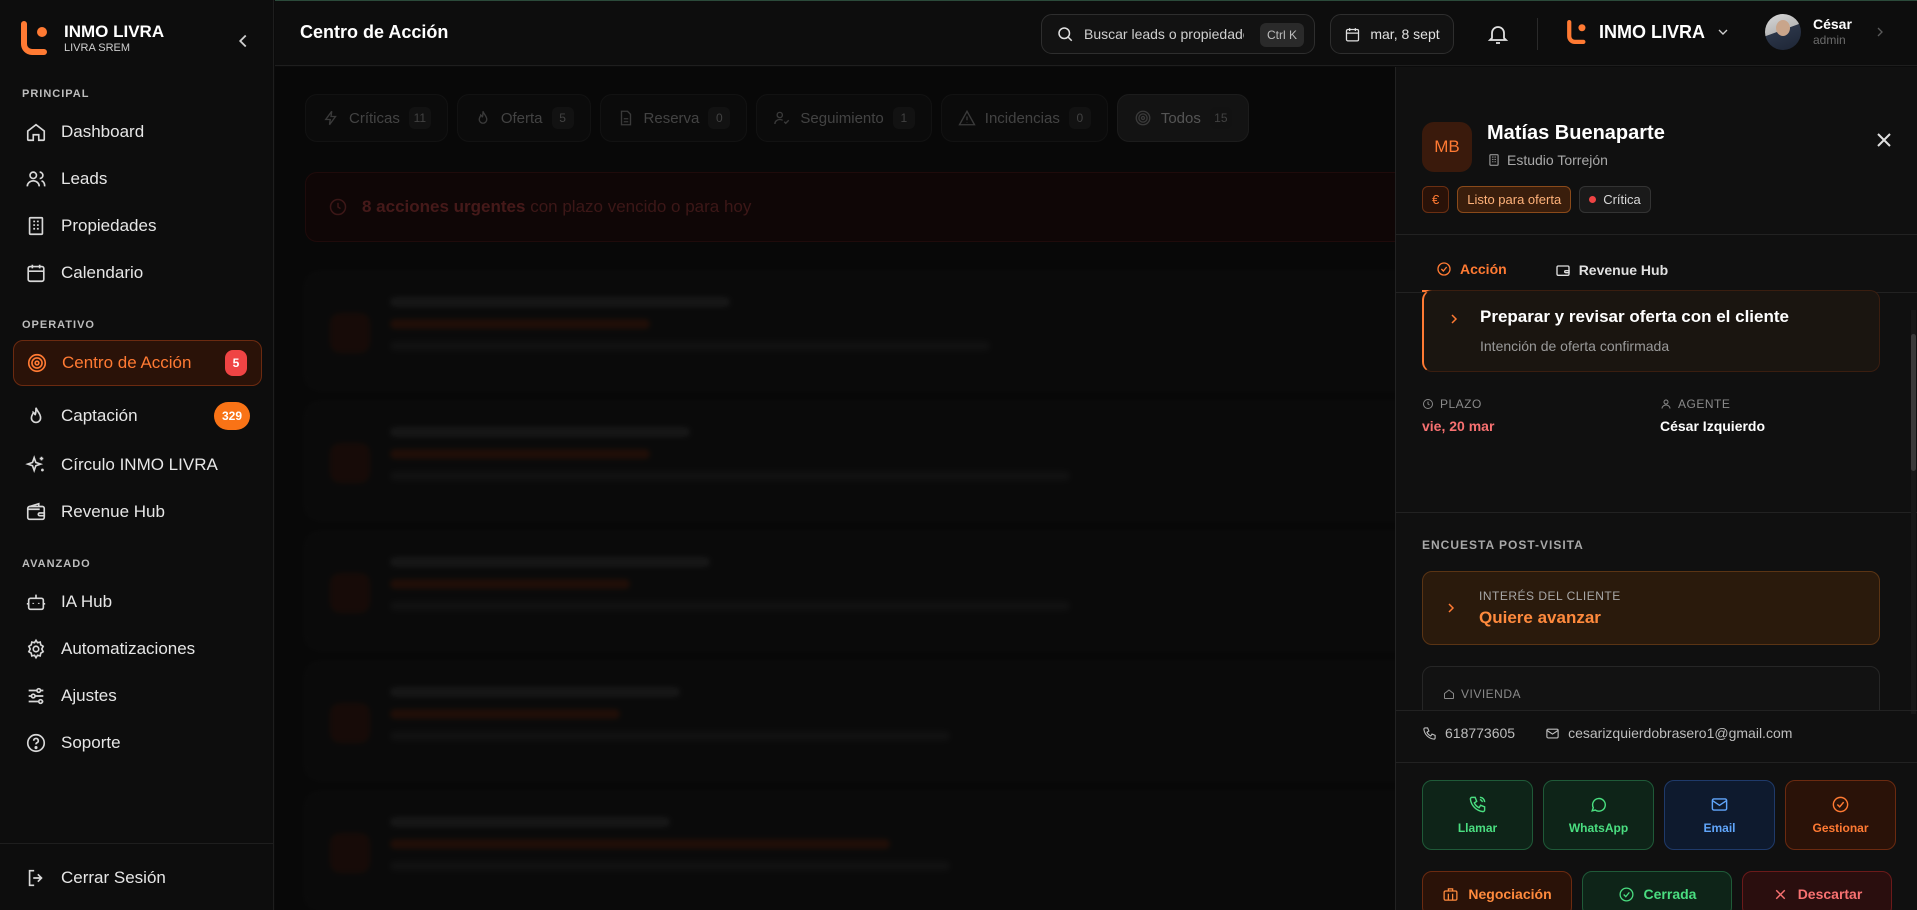 The height and width of the screenshot is (910, 1917). I want to click on user-menu: César admin, so click(1826, 32).